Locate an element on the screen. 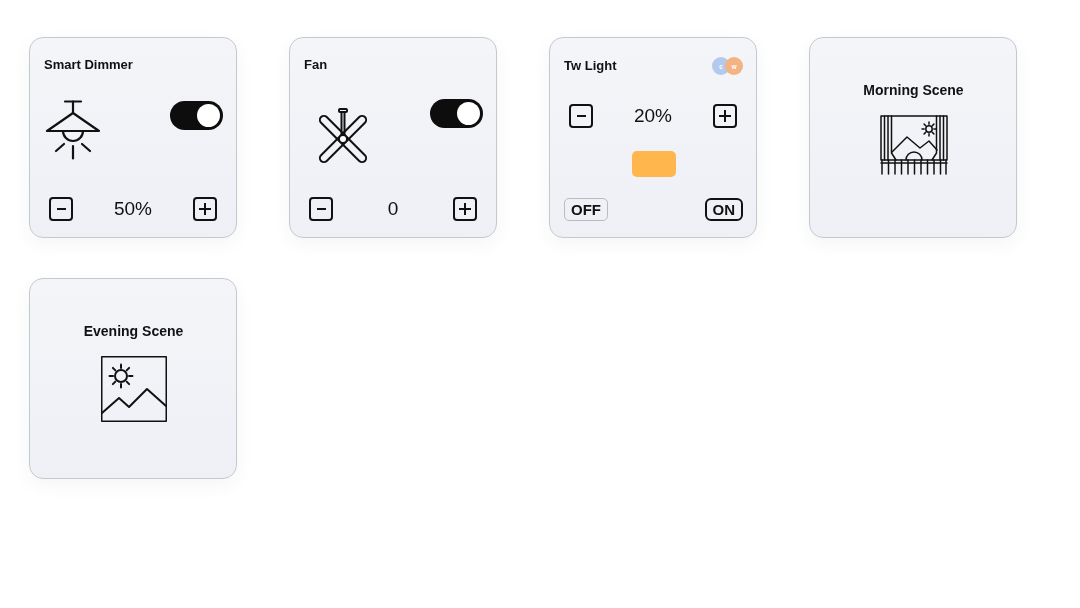 The image size is (1080, 608). scene-card: Morning Scene is located at coordinates (913, 137).